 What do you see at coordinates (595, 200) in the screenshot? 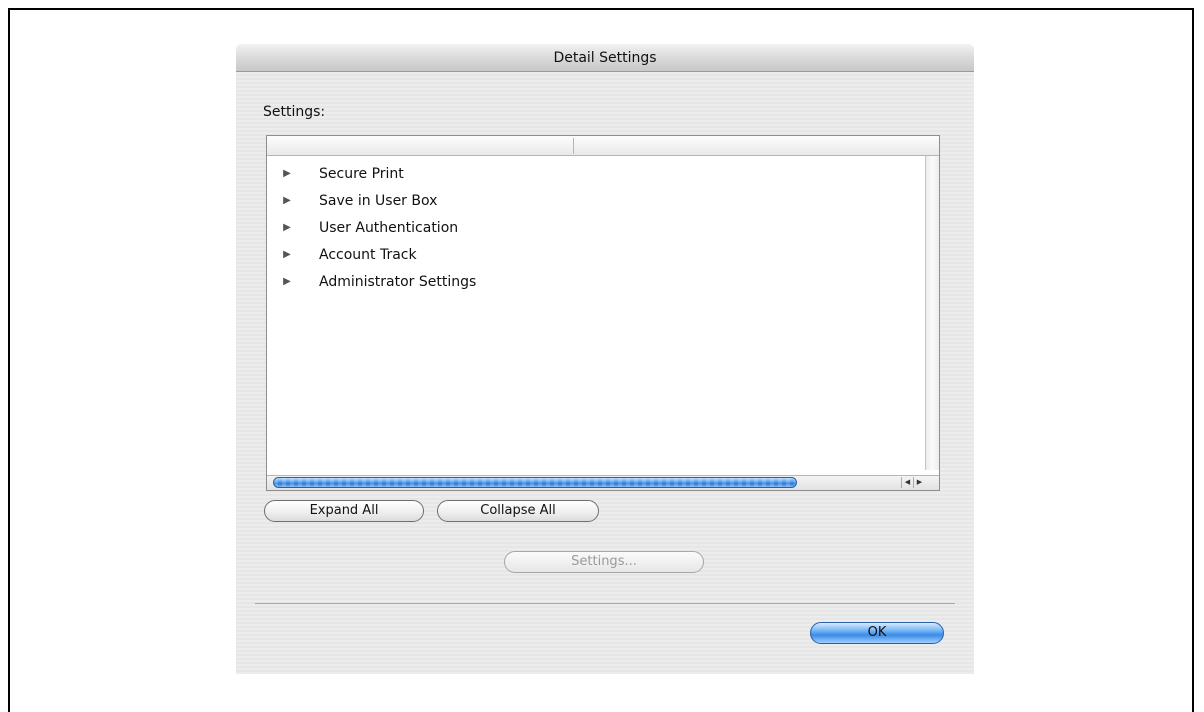
I see `tree-item-save-in-user-box: ▶ Save in User Box` at bounding box center [595, 200].